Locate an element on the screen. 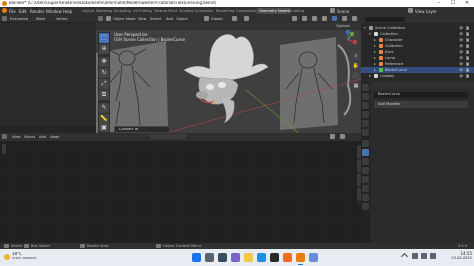  ortho-toggle-icon: ▦ is located at coordinates (356, 86).